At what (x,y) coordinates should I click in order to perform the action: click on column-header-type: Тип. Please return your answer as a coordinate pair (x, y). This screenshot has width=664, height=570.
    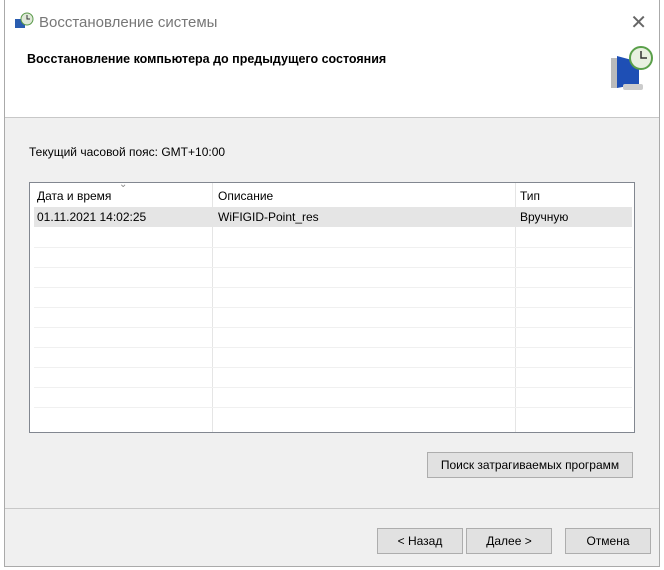
    Looking at the image, I should click on (530, 196).